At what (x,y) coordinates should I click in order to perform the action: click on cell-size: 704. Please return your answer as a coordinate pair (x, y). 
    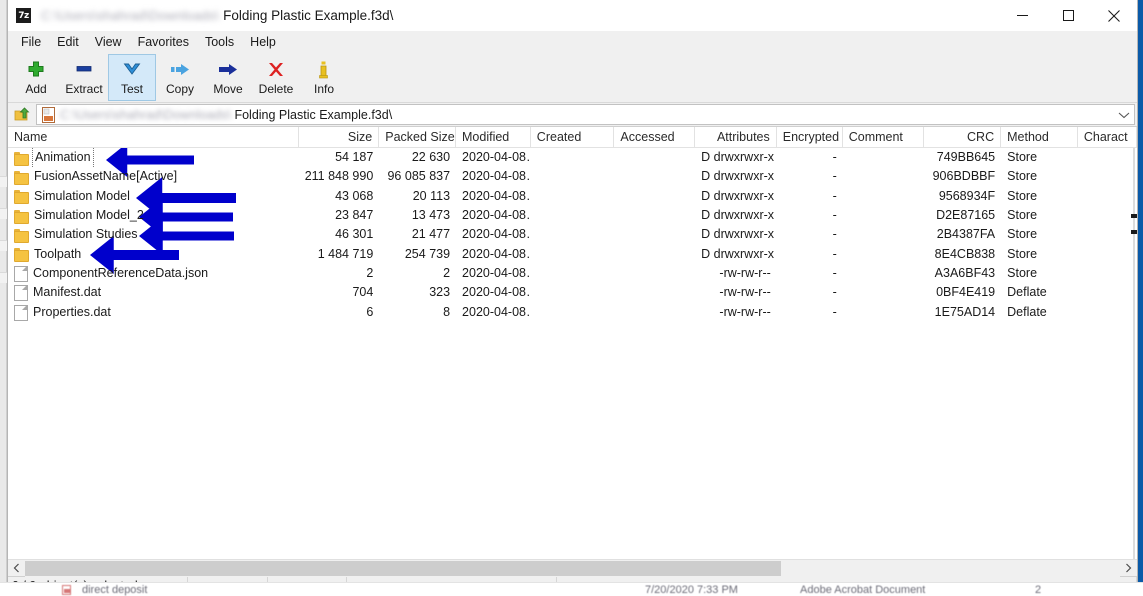
    Looking at the image, I should click on (363, 292).